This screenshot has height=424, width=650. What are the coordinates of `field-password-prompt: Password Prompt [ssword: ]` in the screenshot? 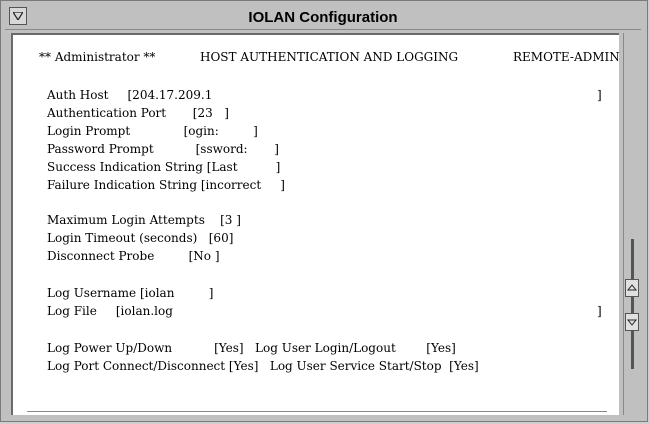 It's located at (163, 149).